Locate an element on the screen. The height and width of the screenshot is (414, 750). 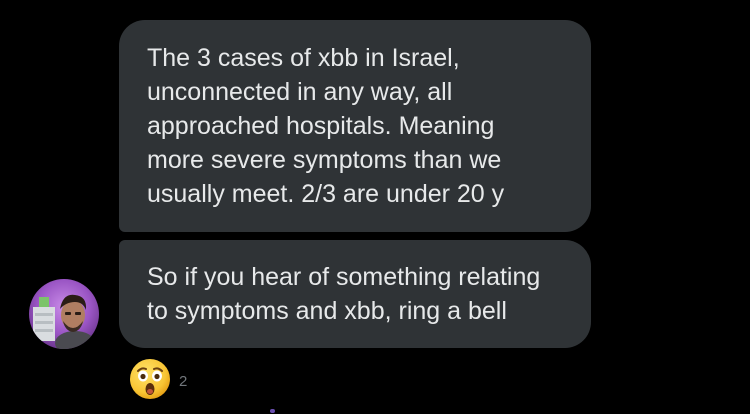
message-line: unconnected in any way, all is located at coordinates (300, 92).